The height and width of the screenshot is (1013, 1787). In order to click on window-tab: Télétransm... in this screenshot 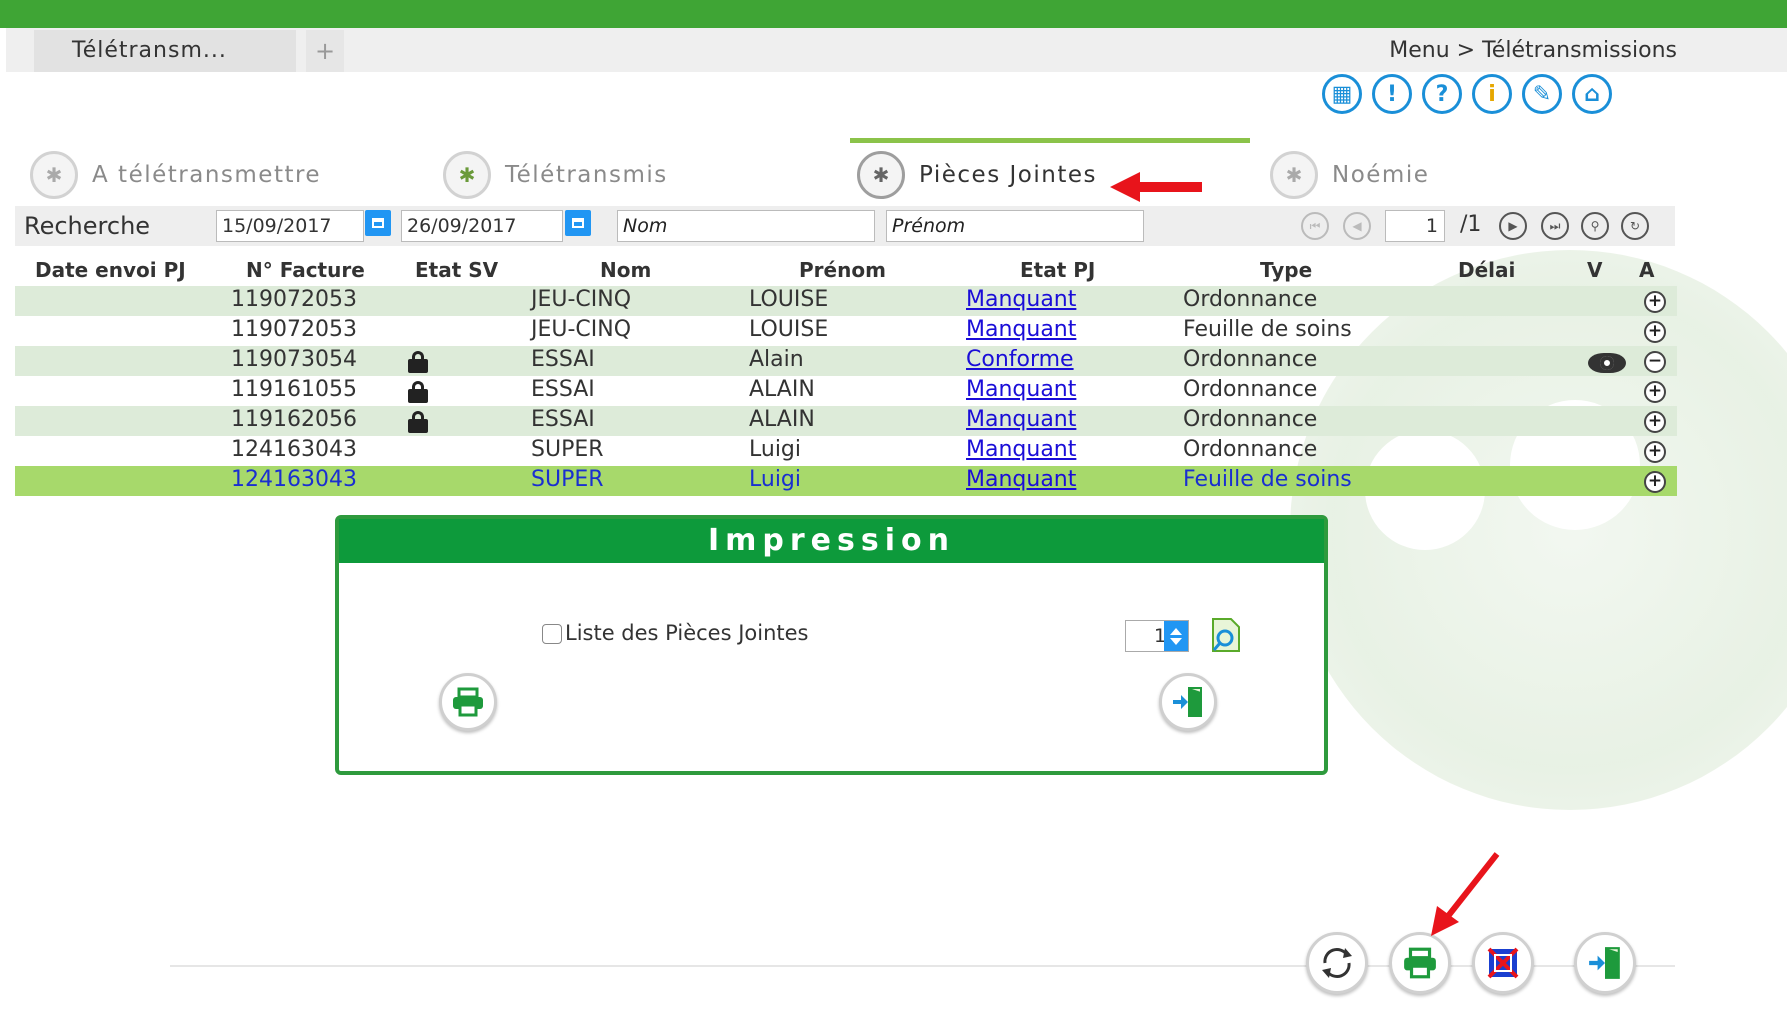, I will do `click(165, 51)`.